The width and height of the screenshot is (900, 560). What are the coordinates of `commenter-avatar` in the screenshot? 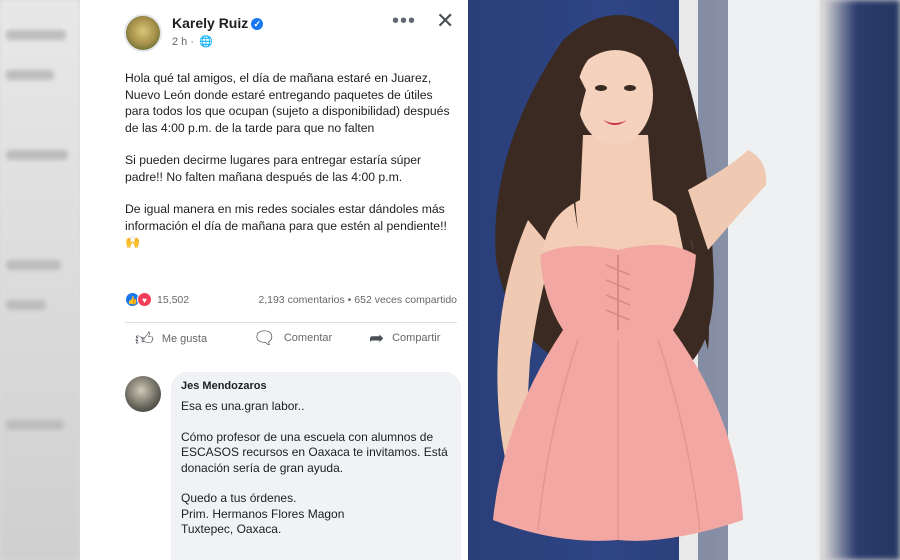 It's located at (143, 394).